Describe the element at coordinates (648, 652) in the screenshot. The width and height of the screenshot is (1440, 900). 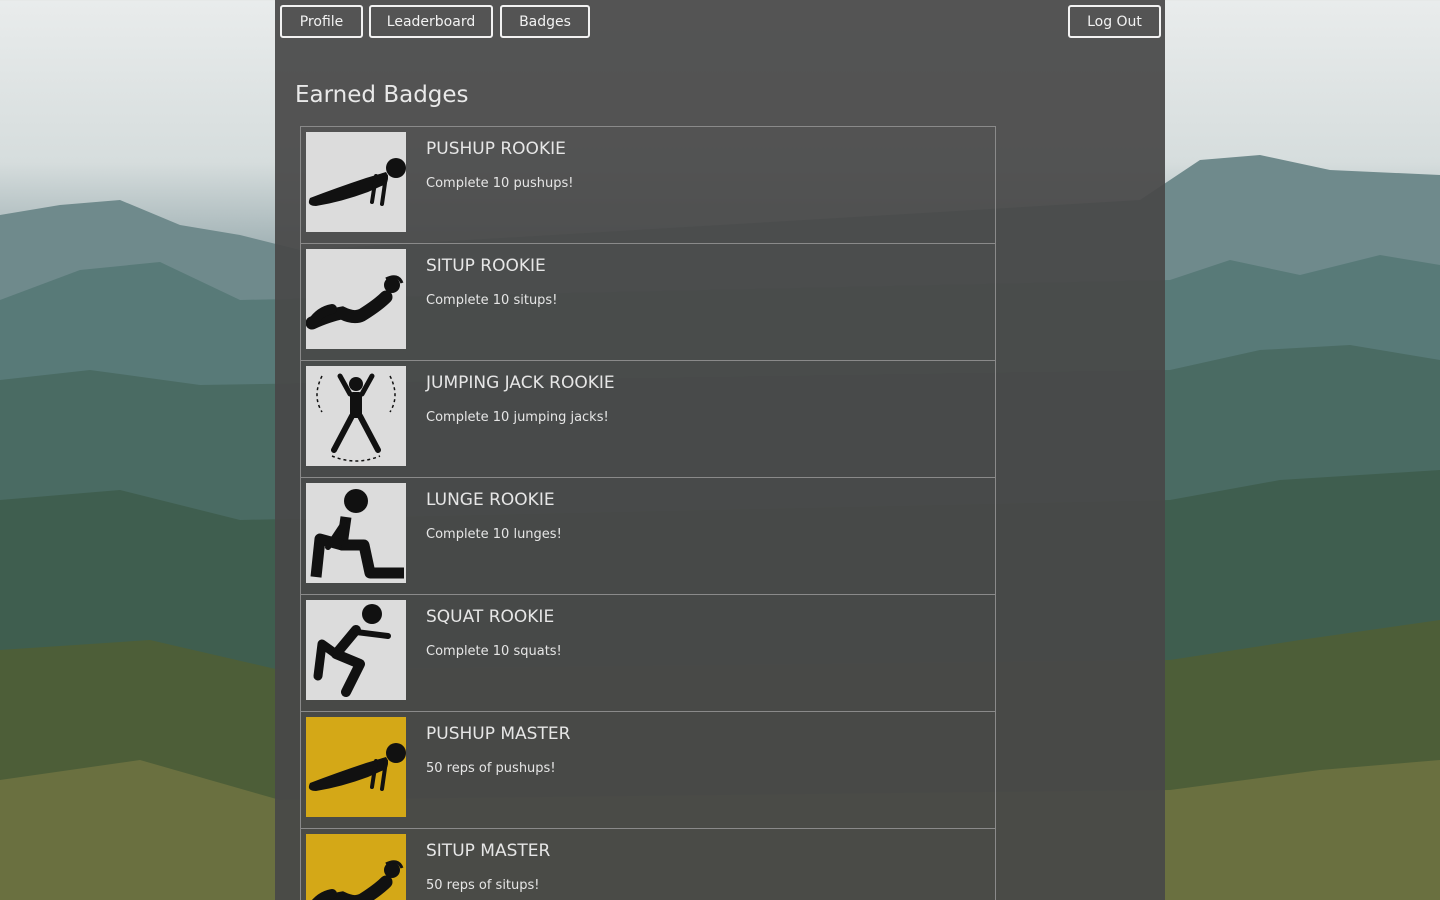
I see `badge-card: SQUAT ROOKIE Complete 10 squats!` at that location.